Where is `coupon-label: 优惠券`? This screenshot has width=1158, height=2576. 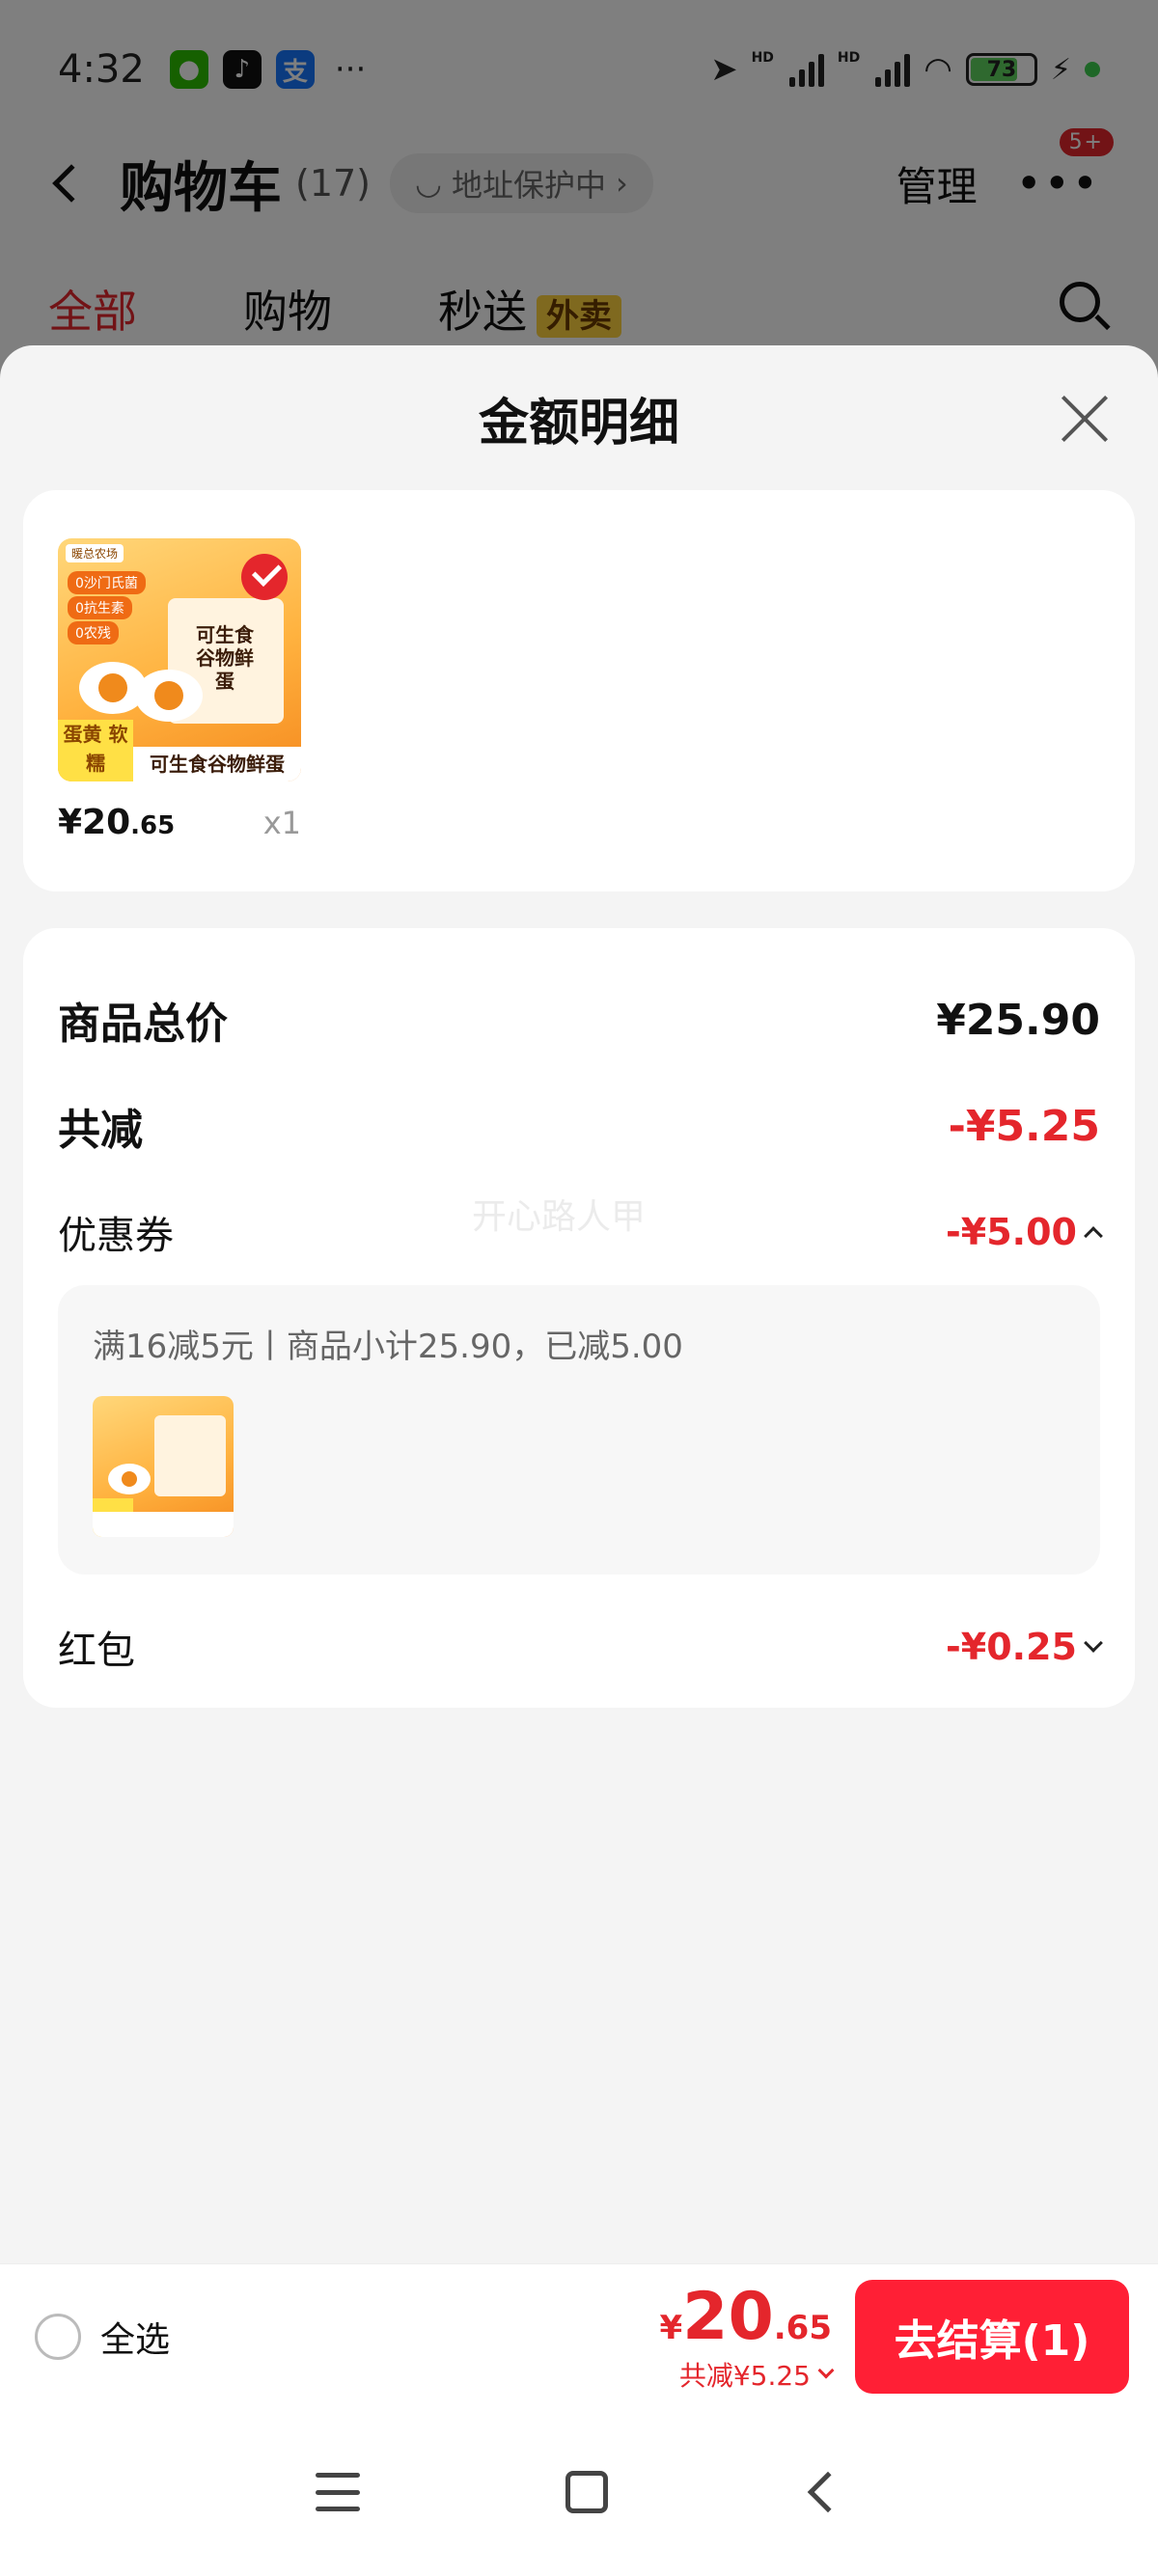
coupon-label: 优惠券 is located at coordinates (116, 1236).